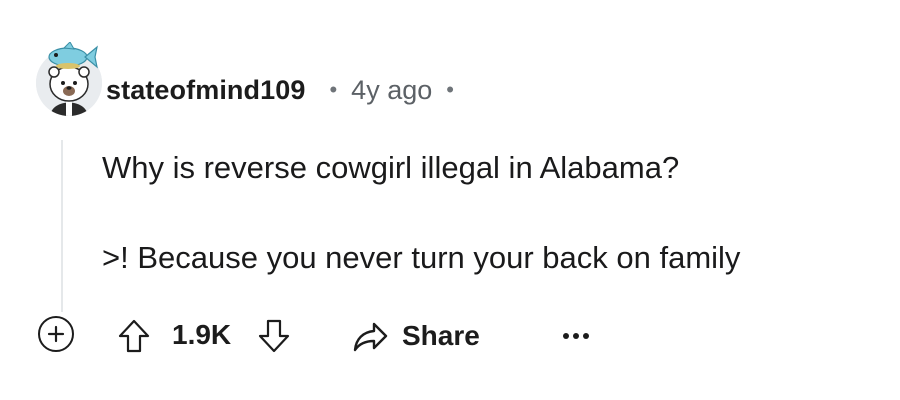 The height and width of the screenshot is (400, 900). I want to click on ellipsis-icon, so click(576, 336).